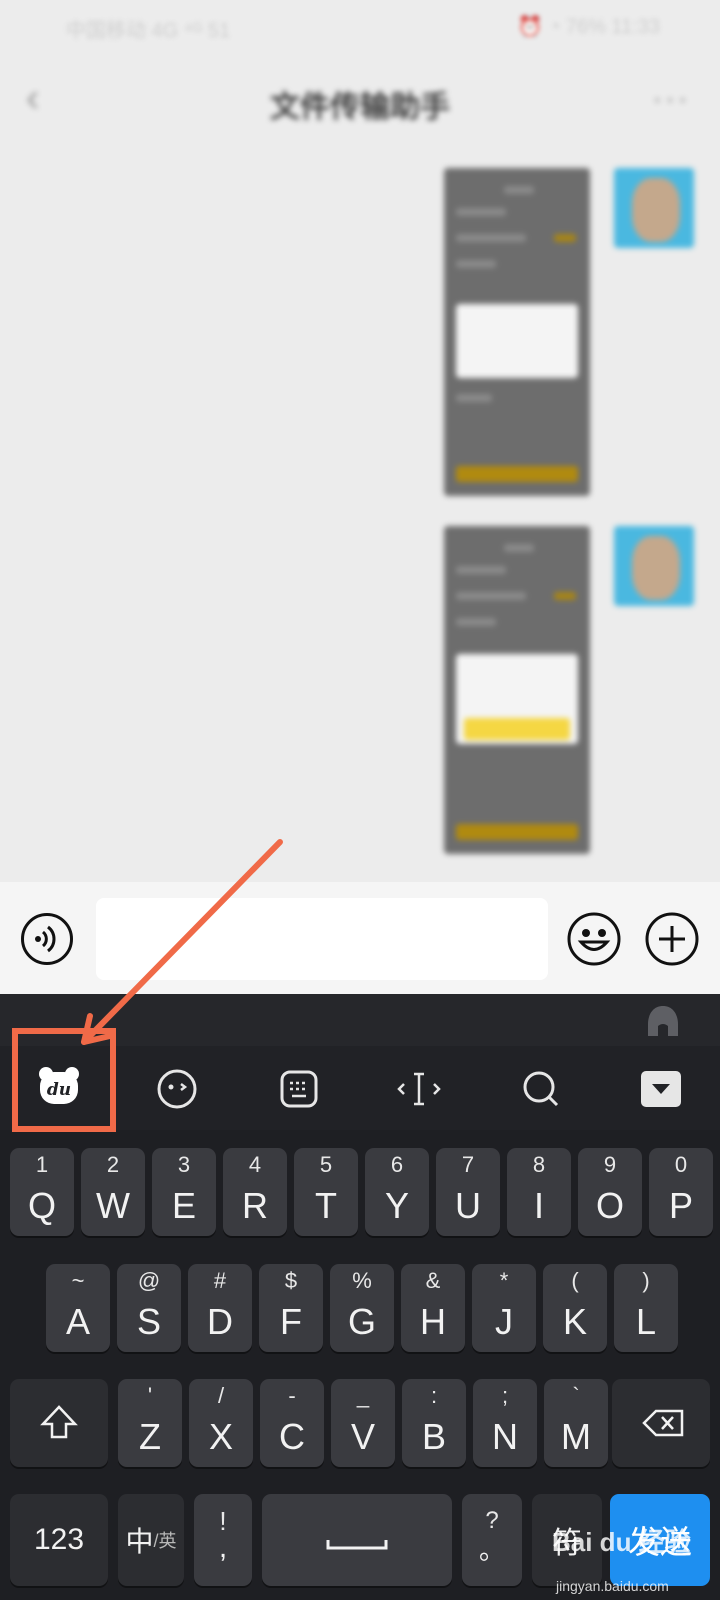  What do you see at coordinates (223, 1547) in the screenshot?
I see `punct-bottom: ,` at bounding box center [223, 1547].